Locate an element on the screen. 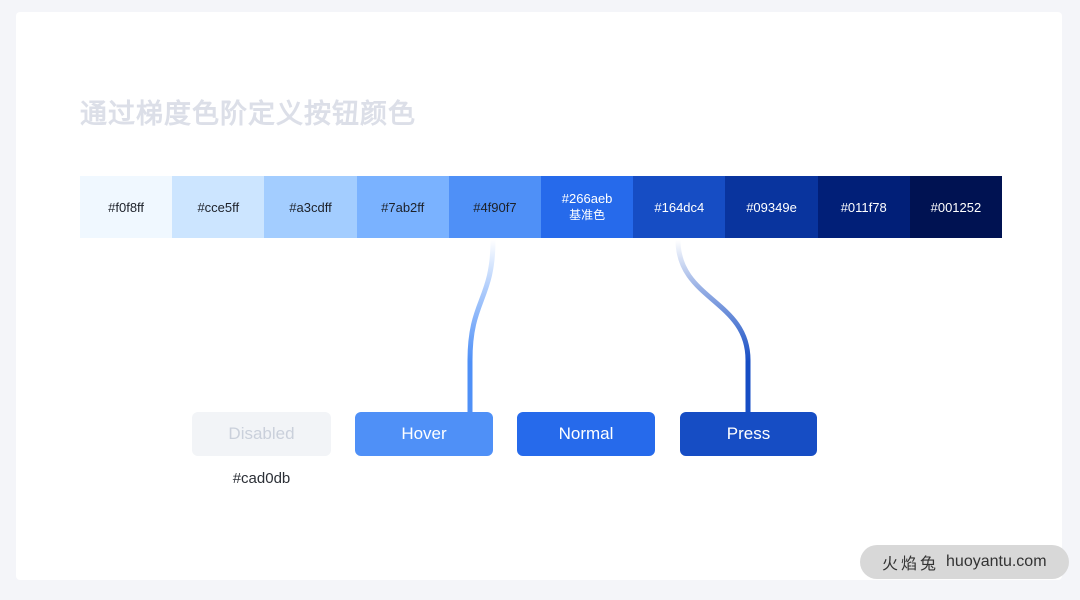 The image size is (1080, 600). color-swatch: #164dc4 is located at coordinates (679, 207).